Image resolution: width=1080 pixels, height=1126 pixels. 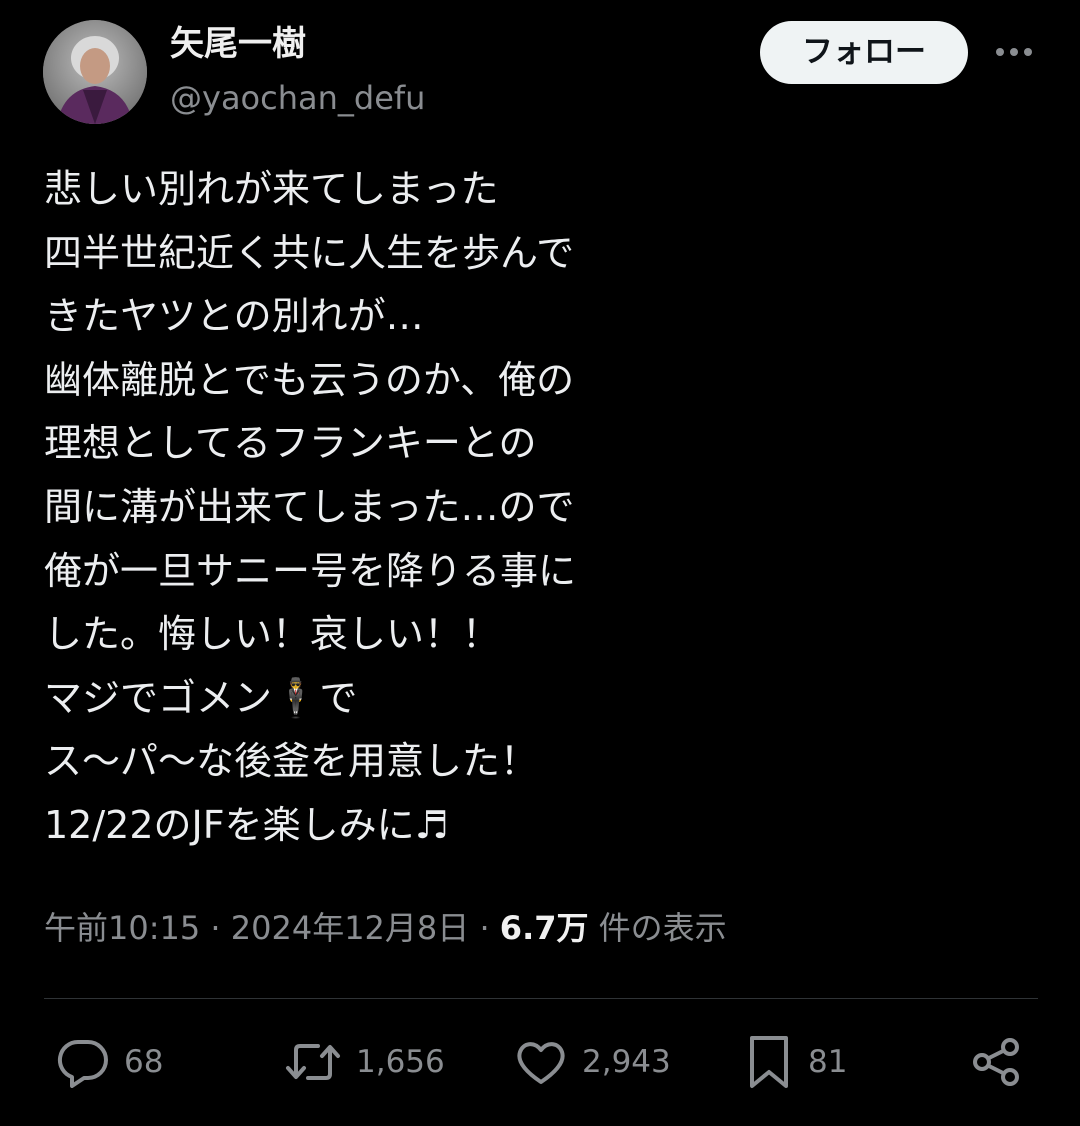 I want to click on retweet-button: 1,656, so click(x=364, y=1062).